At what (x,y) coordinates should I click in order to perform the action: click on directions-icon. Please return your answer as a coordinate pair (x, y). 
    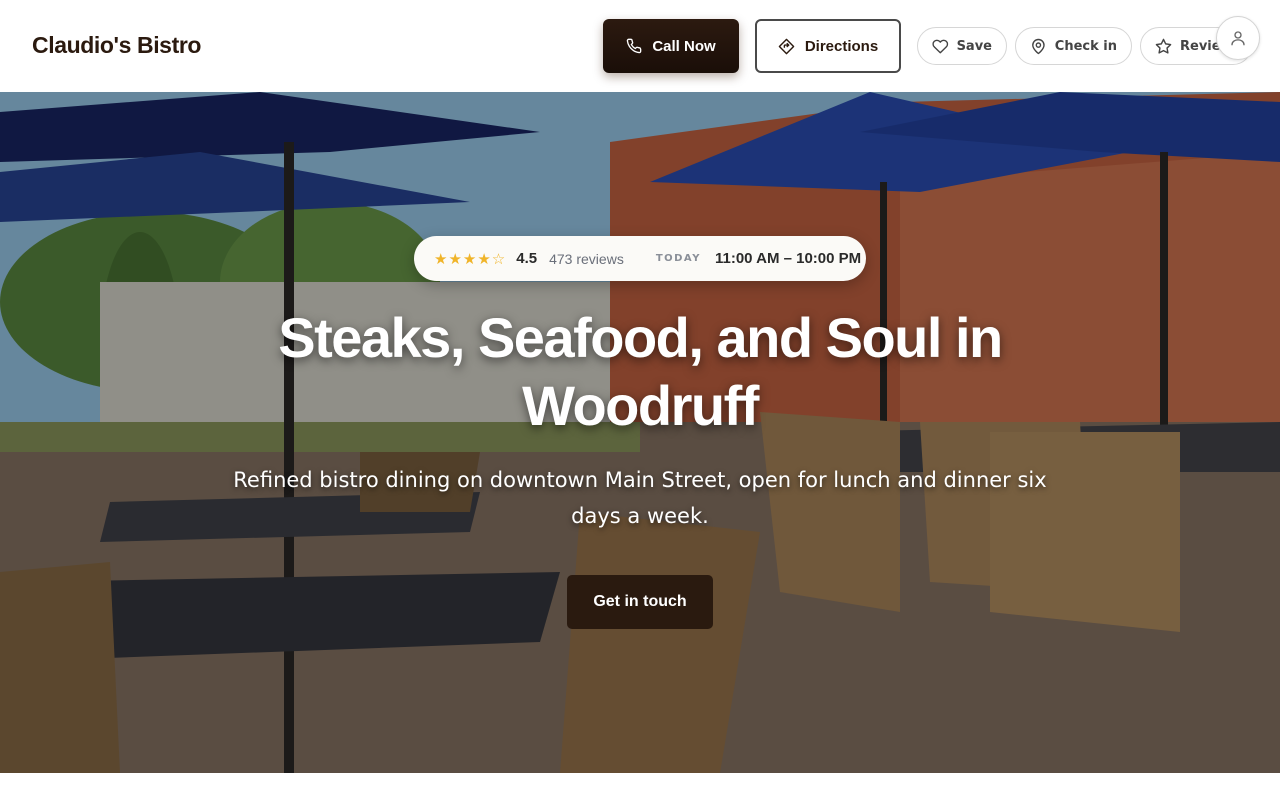
    Looking at the image, I should click on (786, 46).